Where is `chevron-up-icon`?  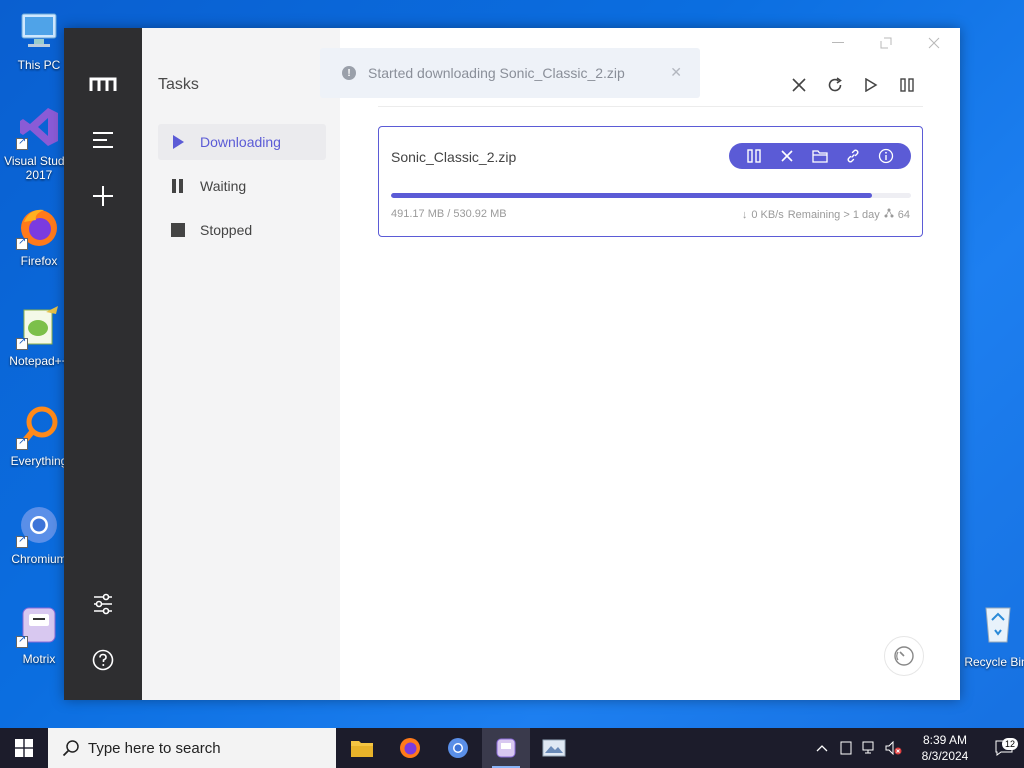 chevron-up-icon is located at coordinates (822, 748).